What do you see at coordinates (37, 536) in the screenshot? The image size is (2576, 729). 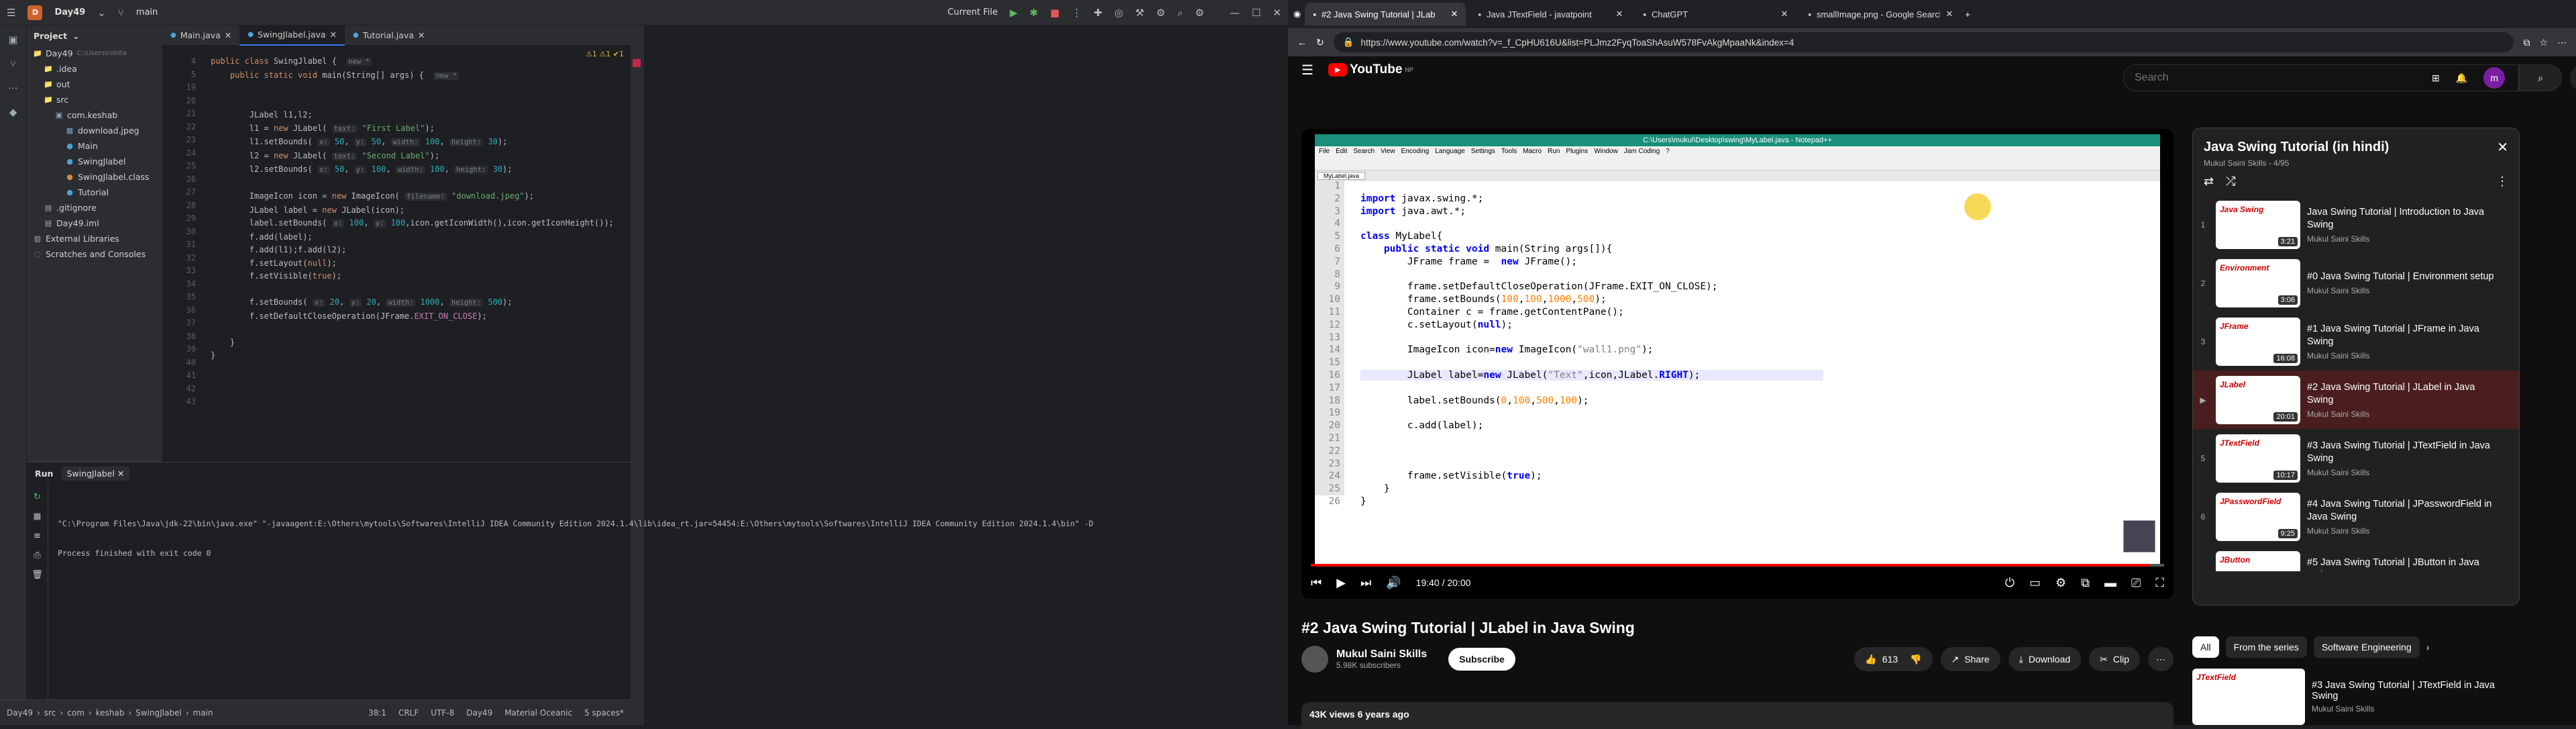 I see `scroll-icon: ≡` at bounding box center [37, 536].